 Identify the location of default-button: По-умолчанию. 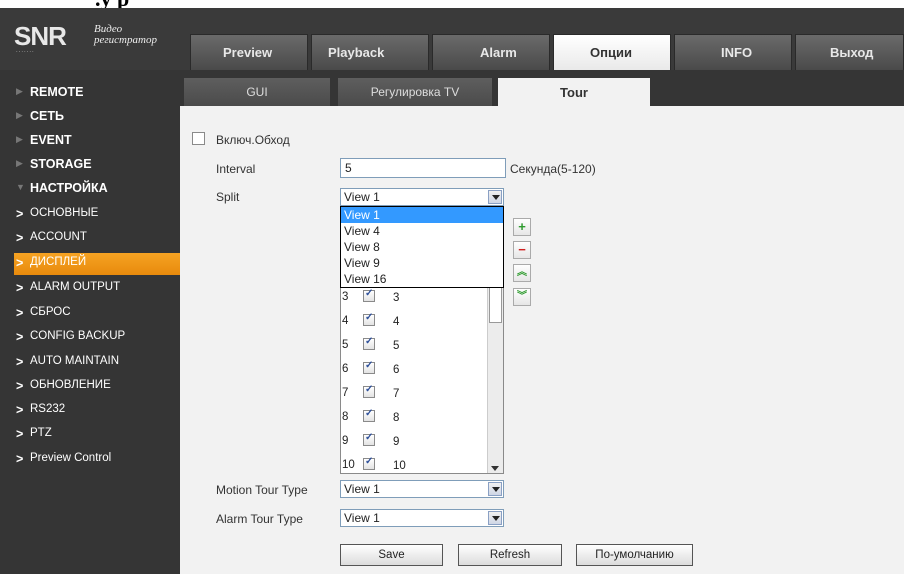
(634, 555).